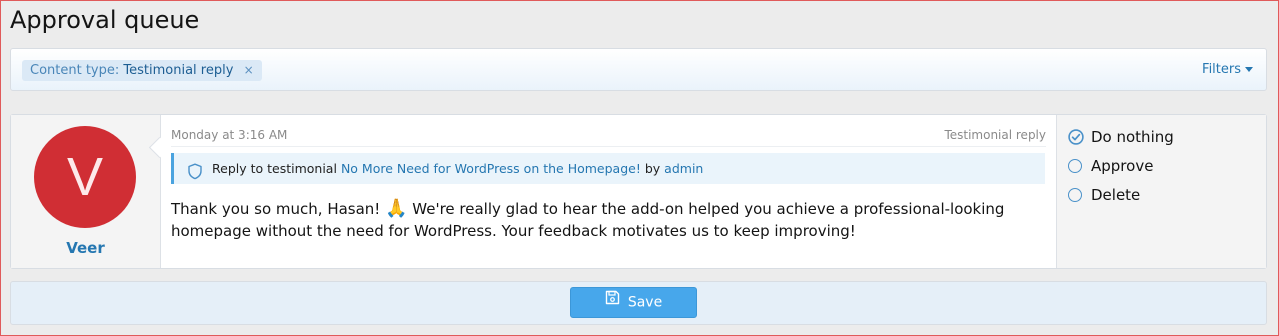 Image resolution: width=1279 pixels, height=336 pixels. I want to click on divider, so click(608, 146).